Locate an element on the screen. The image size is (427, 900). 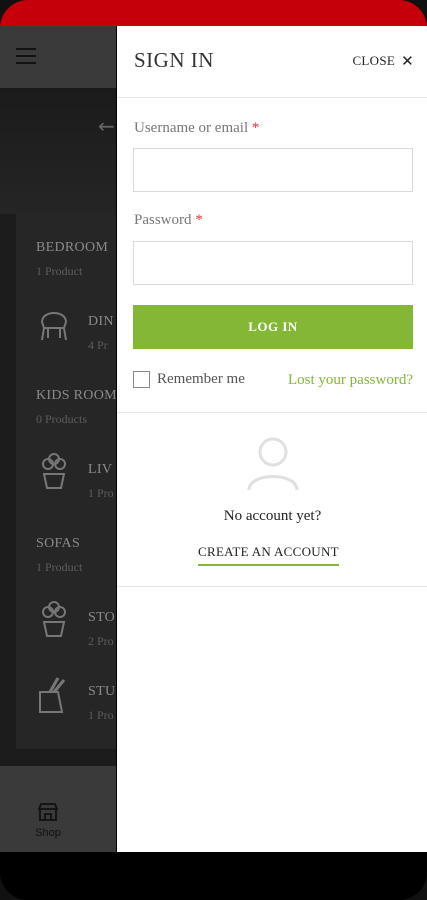
category-title: SOFAS is located at coordinates (58, 543).